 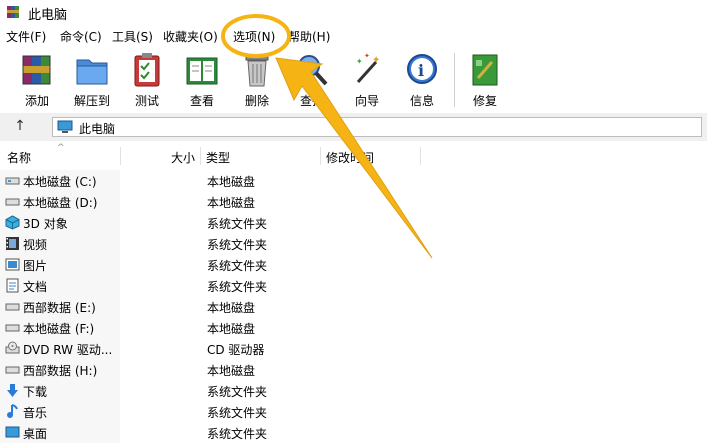 What do you see at coordinates (48, 15) in the screenshot?
I see `window-title: 此电脑` at bounding box center [48, 15].